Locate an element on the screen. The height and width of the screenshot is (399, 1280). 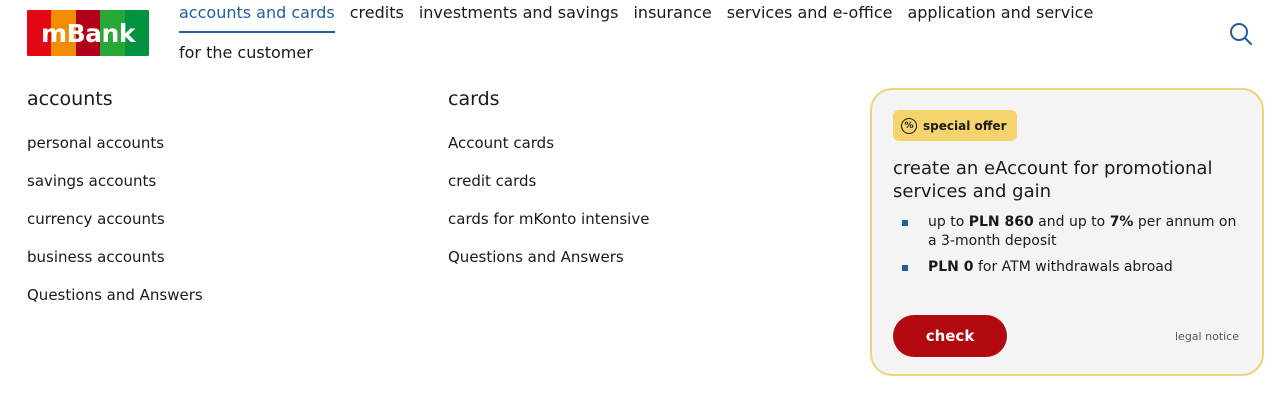
special-offer-badge: % special offer is located at coordinates (955, 125).